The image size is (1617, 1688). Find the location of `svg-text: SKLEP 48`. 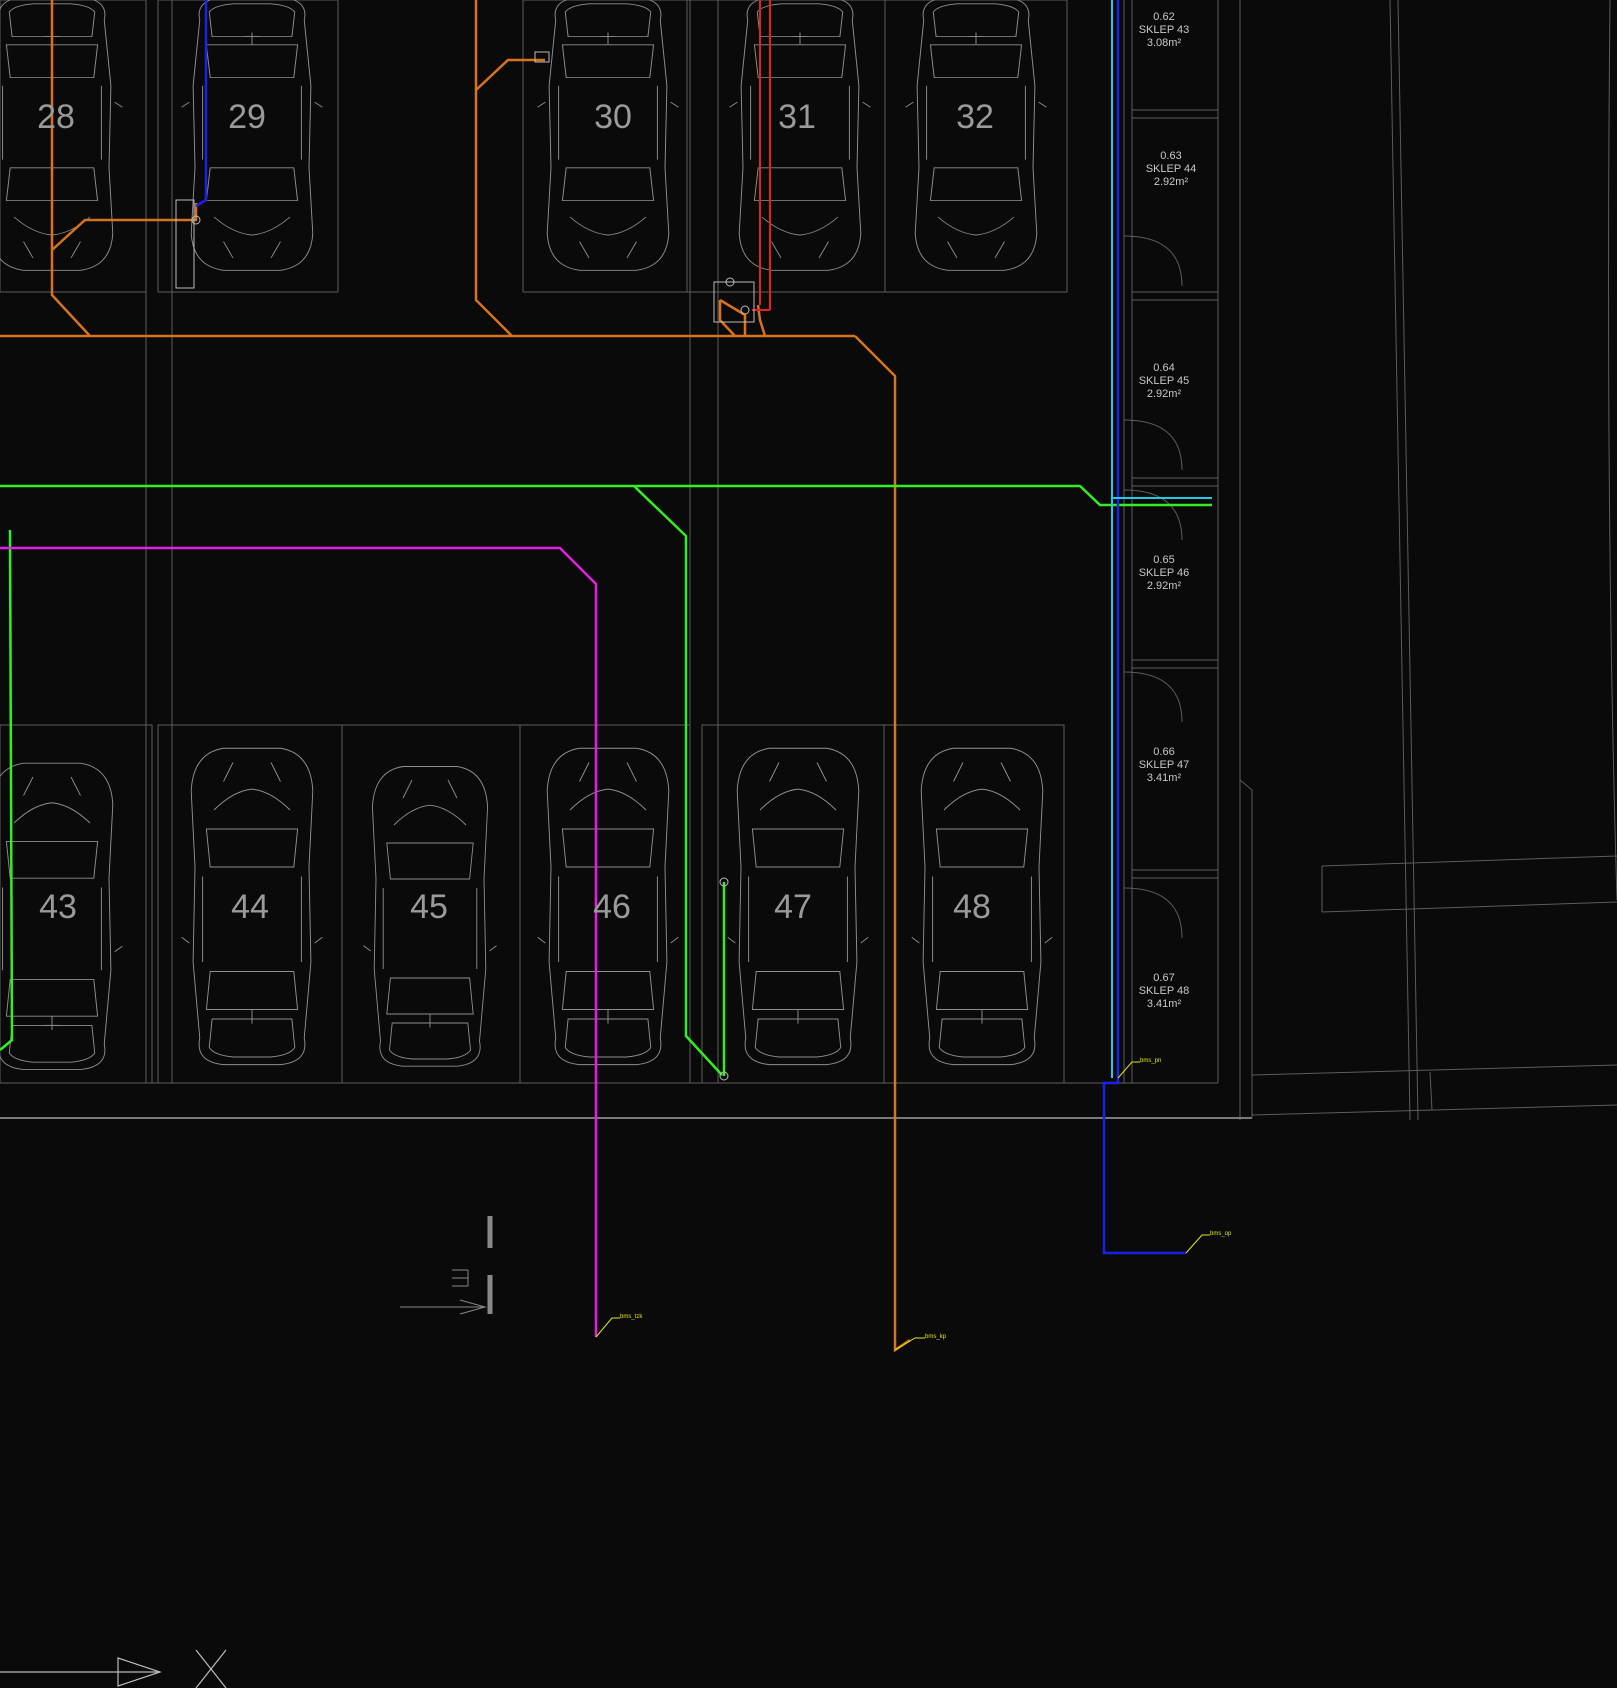

svg-text: SKLEP 48 is located at coordinates (1164, 991).